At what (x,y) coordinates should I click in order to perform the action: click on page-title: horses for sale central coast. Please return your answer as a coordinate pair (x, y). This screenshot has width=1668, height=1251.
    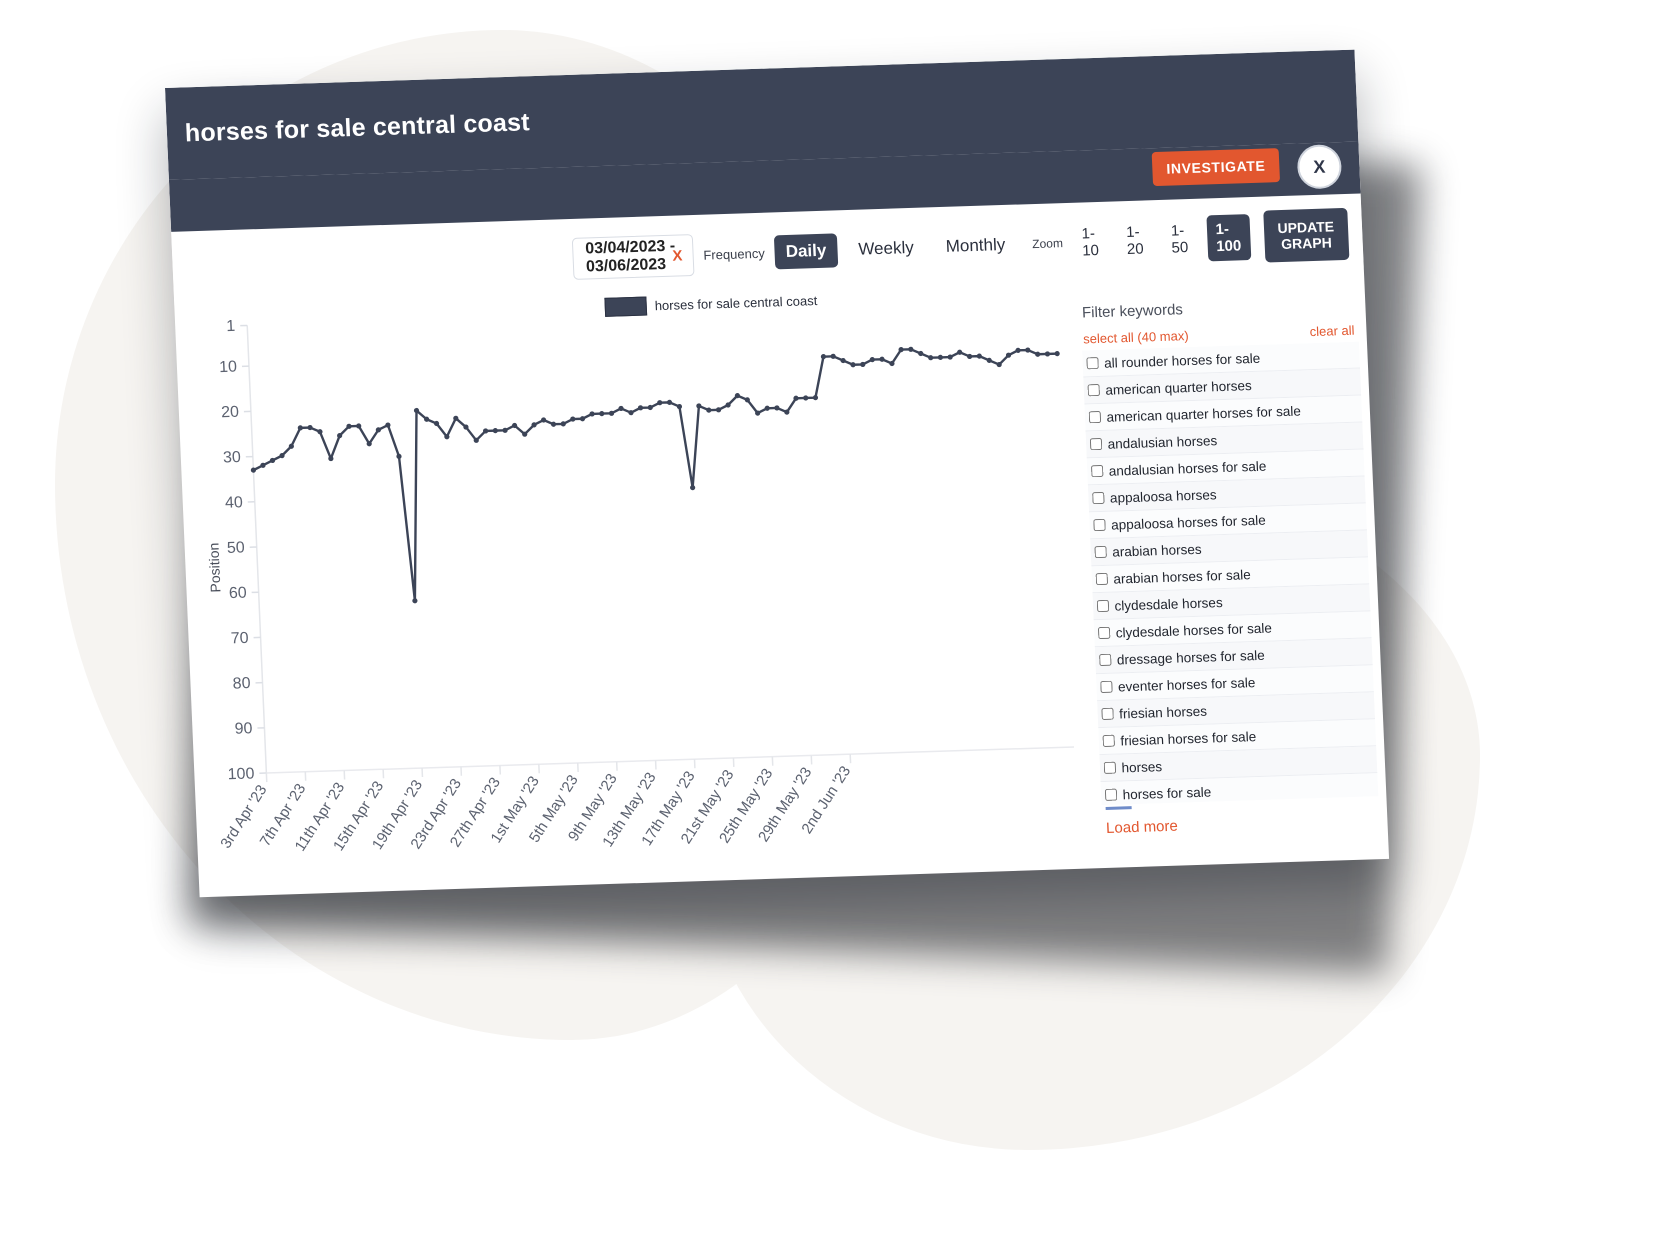
    Looking at the image, I should click on (357, 127).